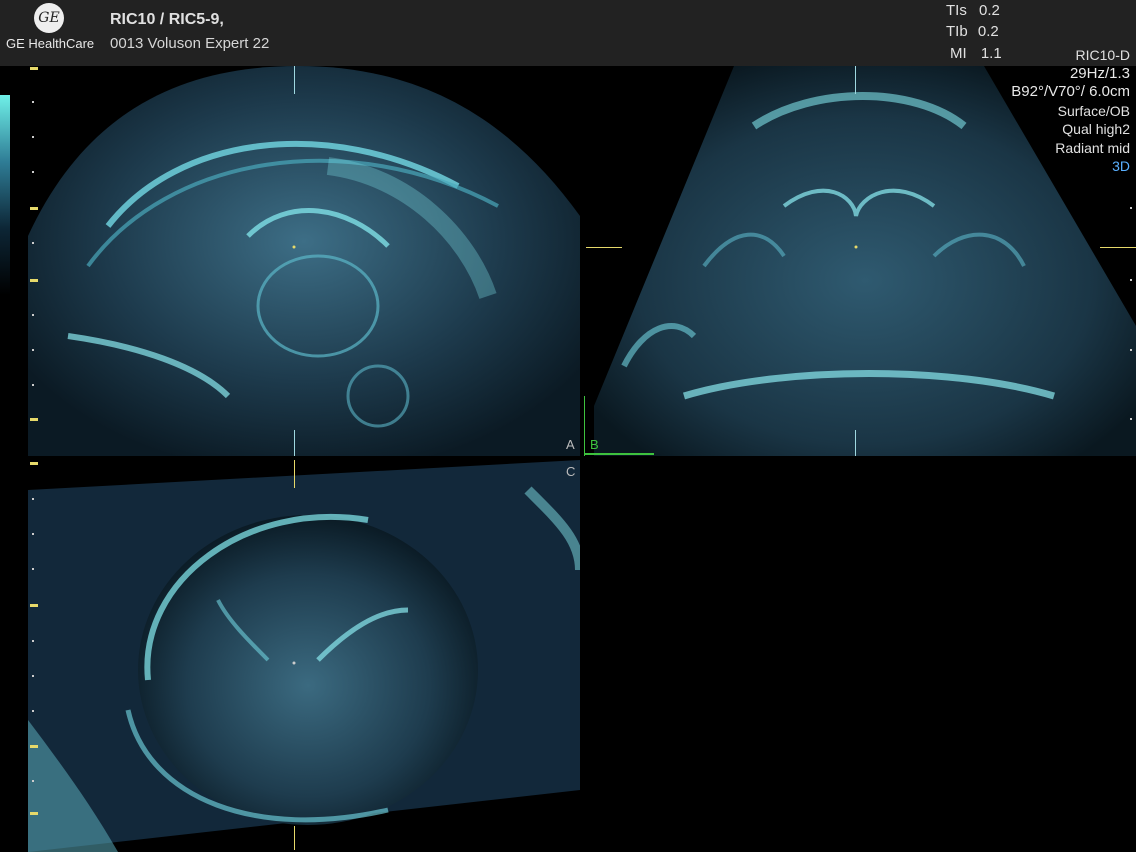 The width and height of the screenshot is (1136, 852). Describe the element at coordinates (49, 18) in the screenshot. I see `ge-logo-icon: GE` at that location.